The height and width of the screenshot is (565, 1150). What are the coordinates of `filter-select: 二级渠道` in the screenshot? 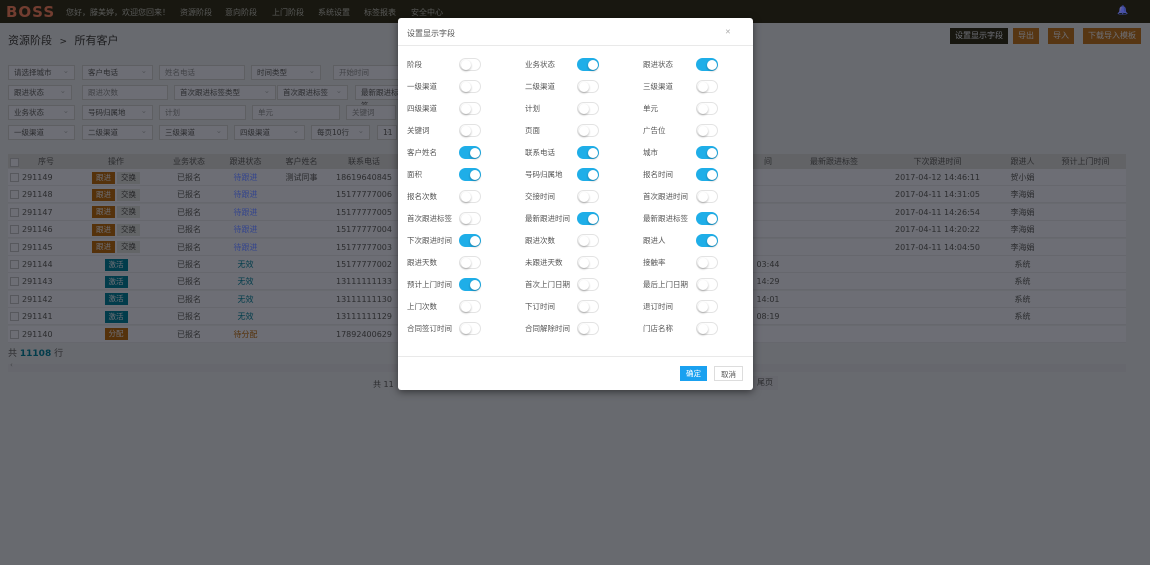 It's located at (117, 132).